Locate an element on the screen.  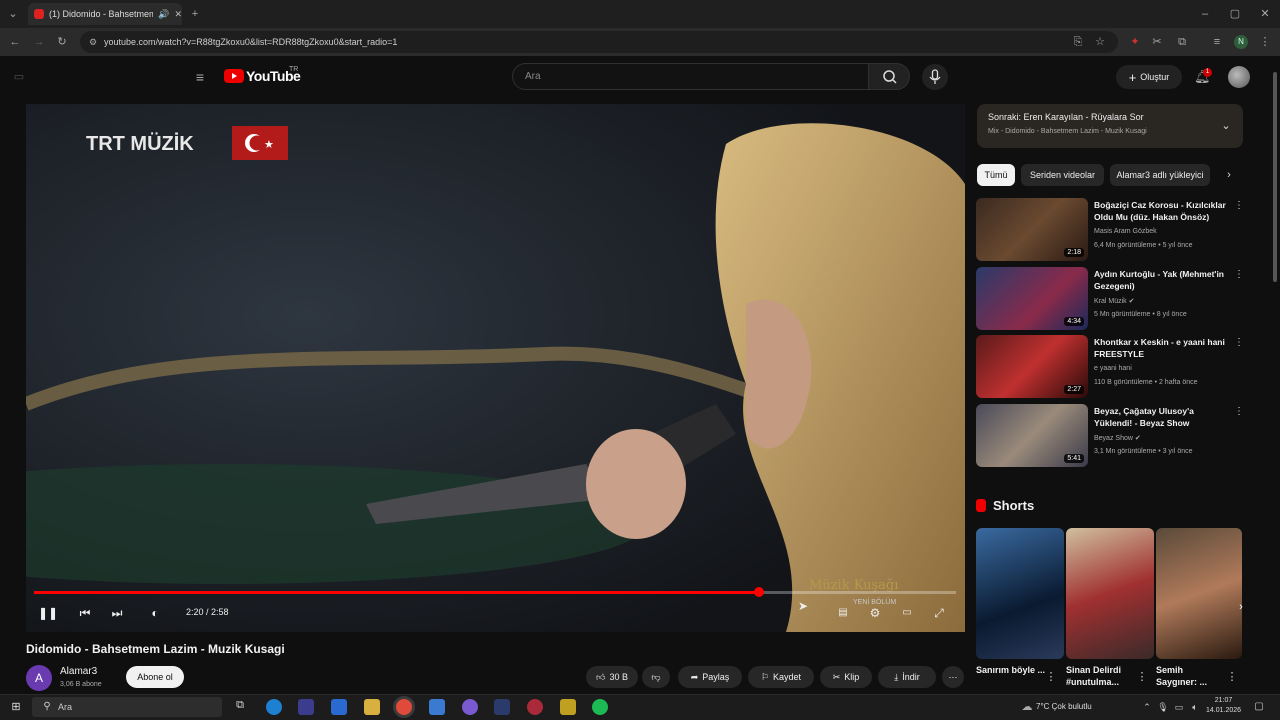
video-thumbnail: 5:41 is located at coordinates (1032, 435).